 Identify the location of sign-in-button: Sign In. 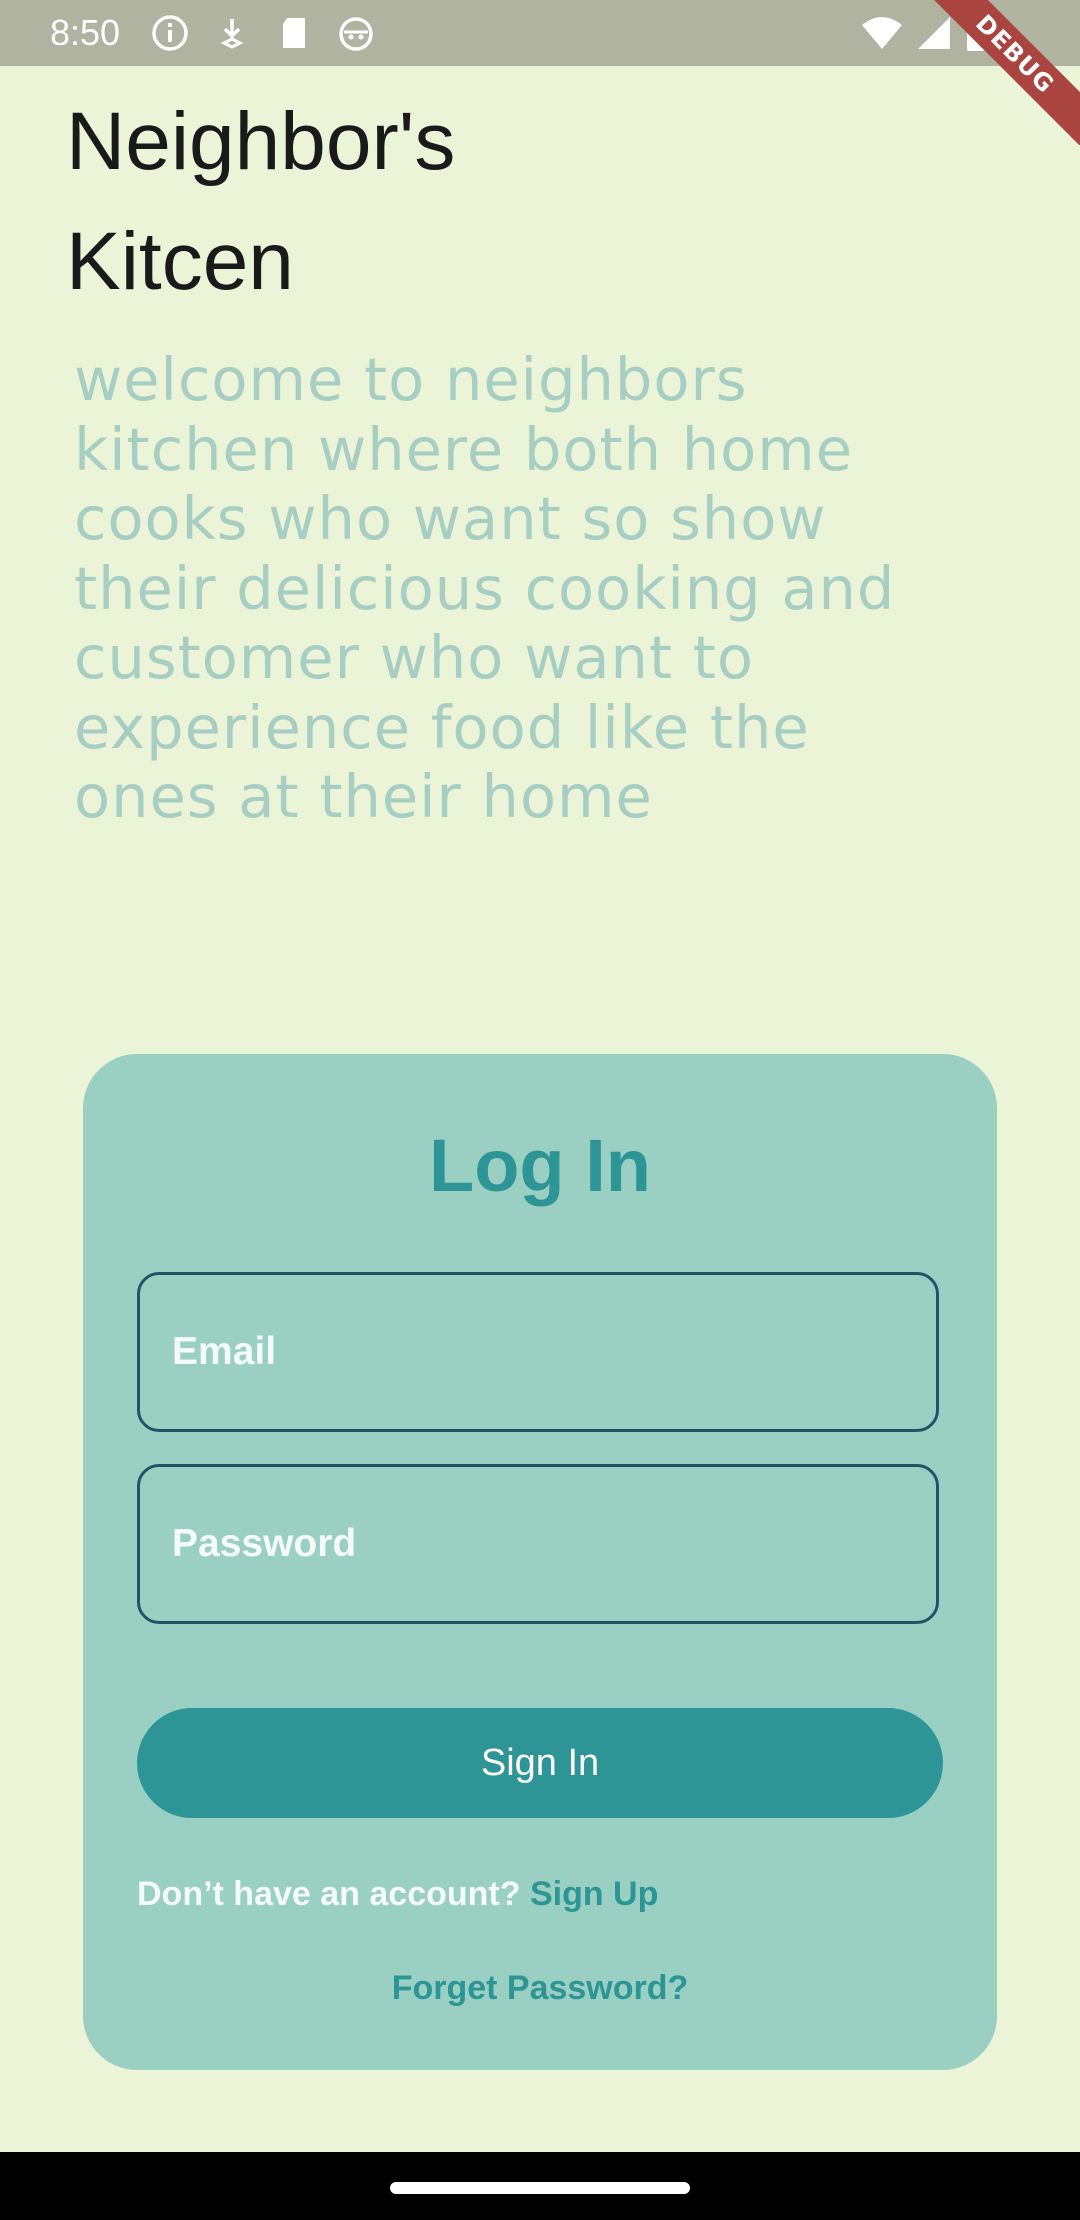
(540, 1763).